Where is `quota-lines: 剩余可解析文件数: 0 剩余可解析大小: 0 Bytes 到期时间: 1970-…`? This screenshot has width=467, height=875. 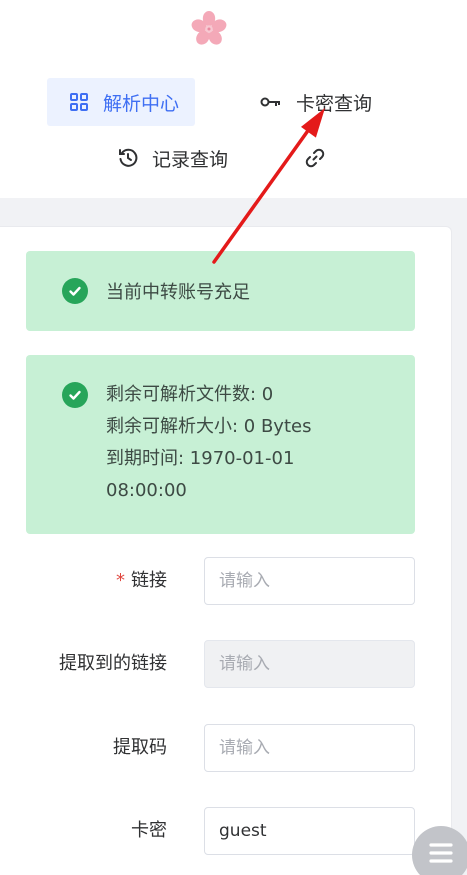
quota-lines: 剩余可解析文件数: 0 剩余可解析大小: 0 Bytes 到期时间: 1970-… is located at coordinates (208, 443).